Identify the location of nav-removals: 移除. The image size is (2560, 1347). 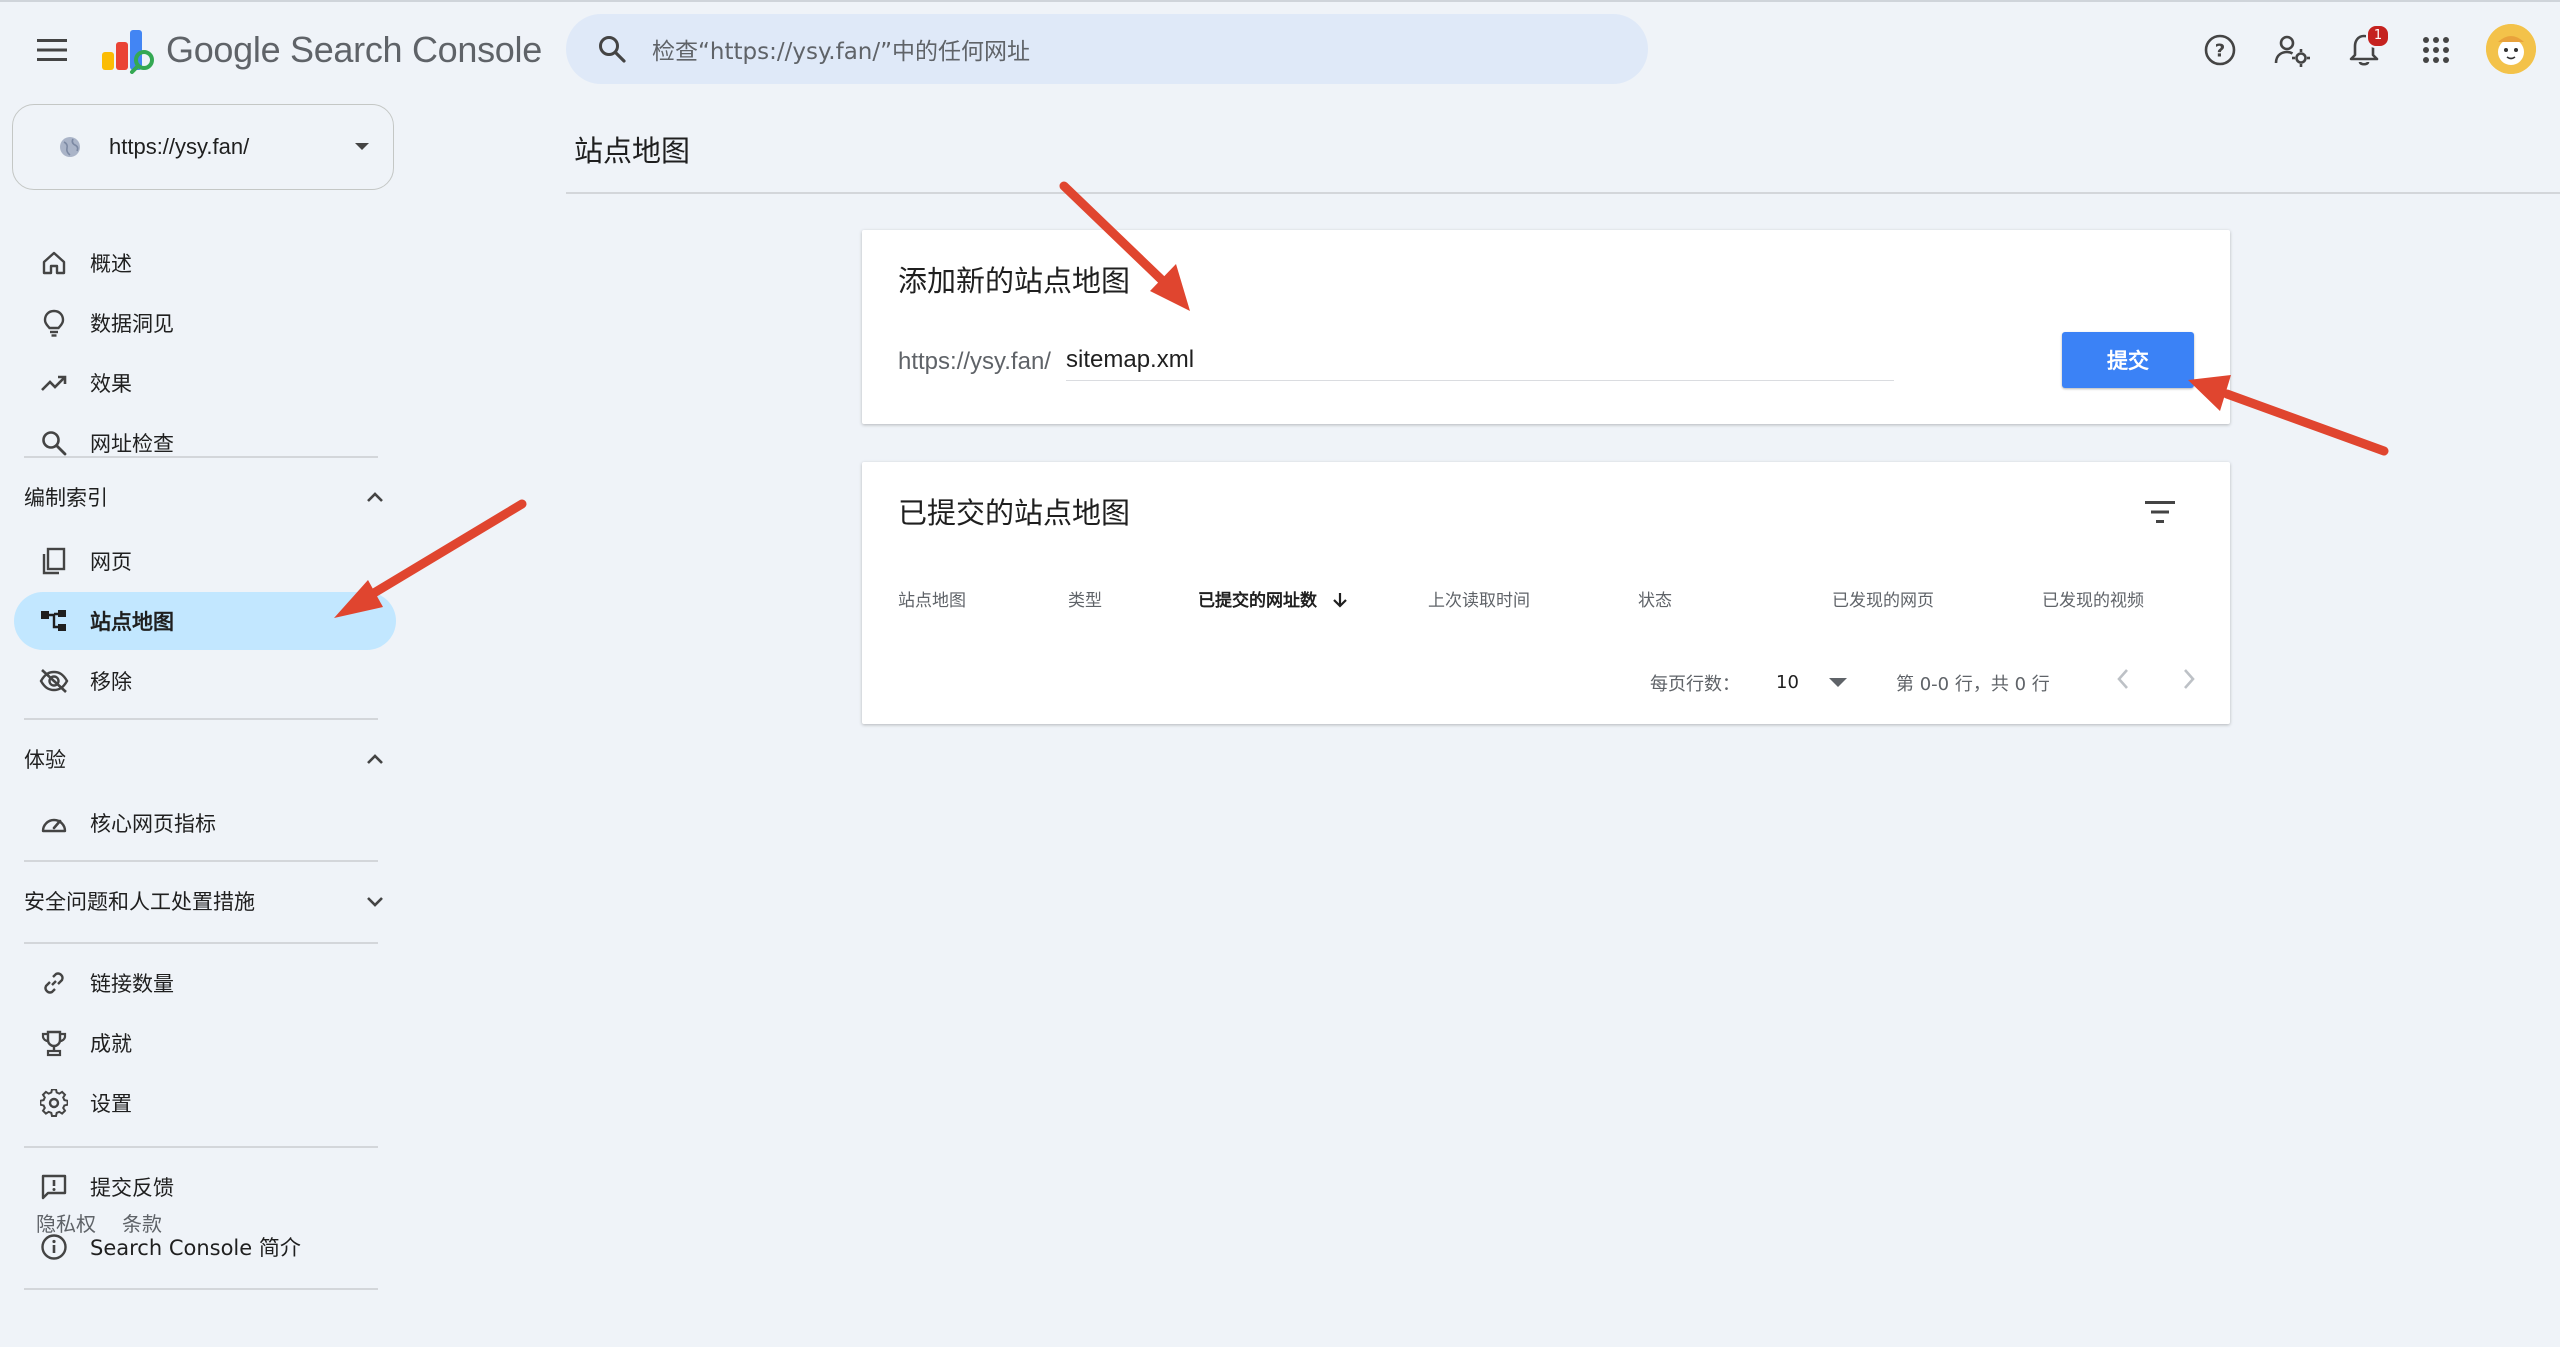
(205, 681).